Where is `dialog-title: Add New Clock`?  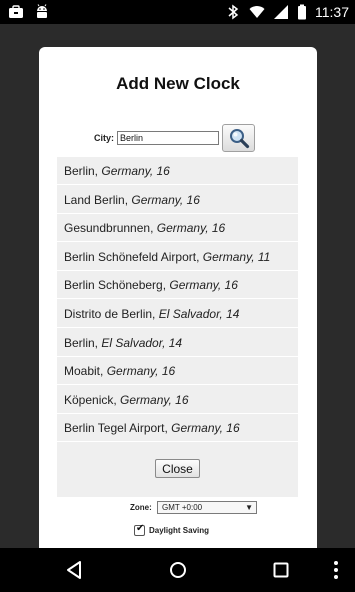 dialog-title: Add New Clock is located at coordinates (178, 83).